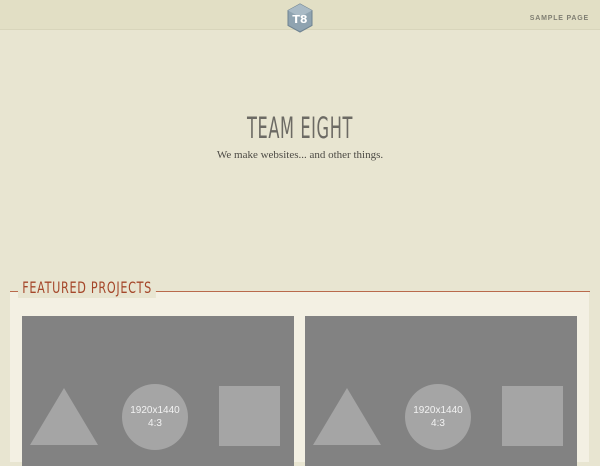  I want to click on site-title: TEAM EIGHT, so click(300, 128).